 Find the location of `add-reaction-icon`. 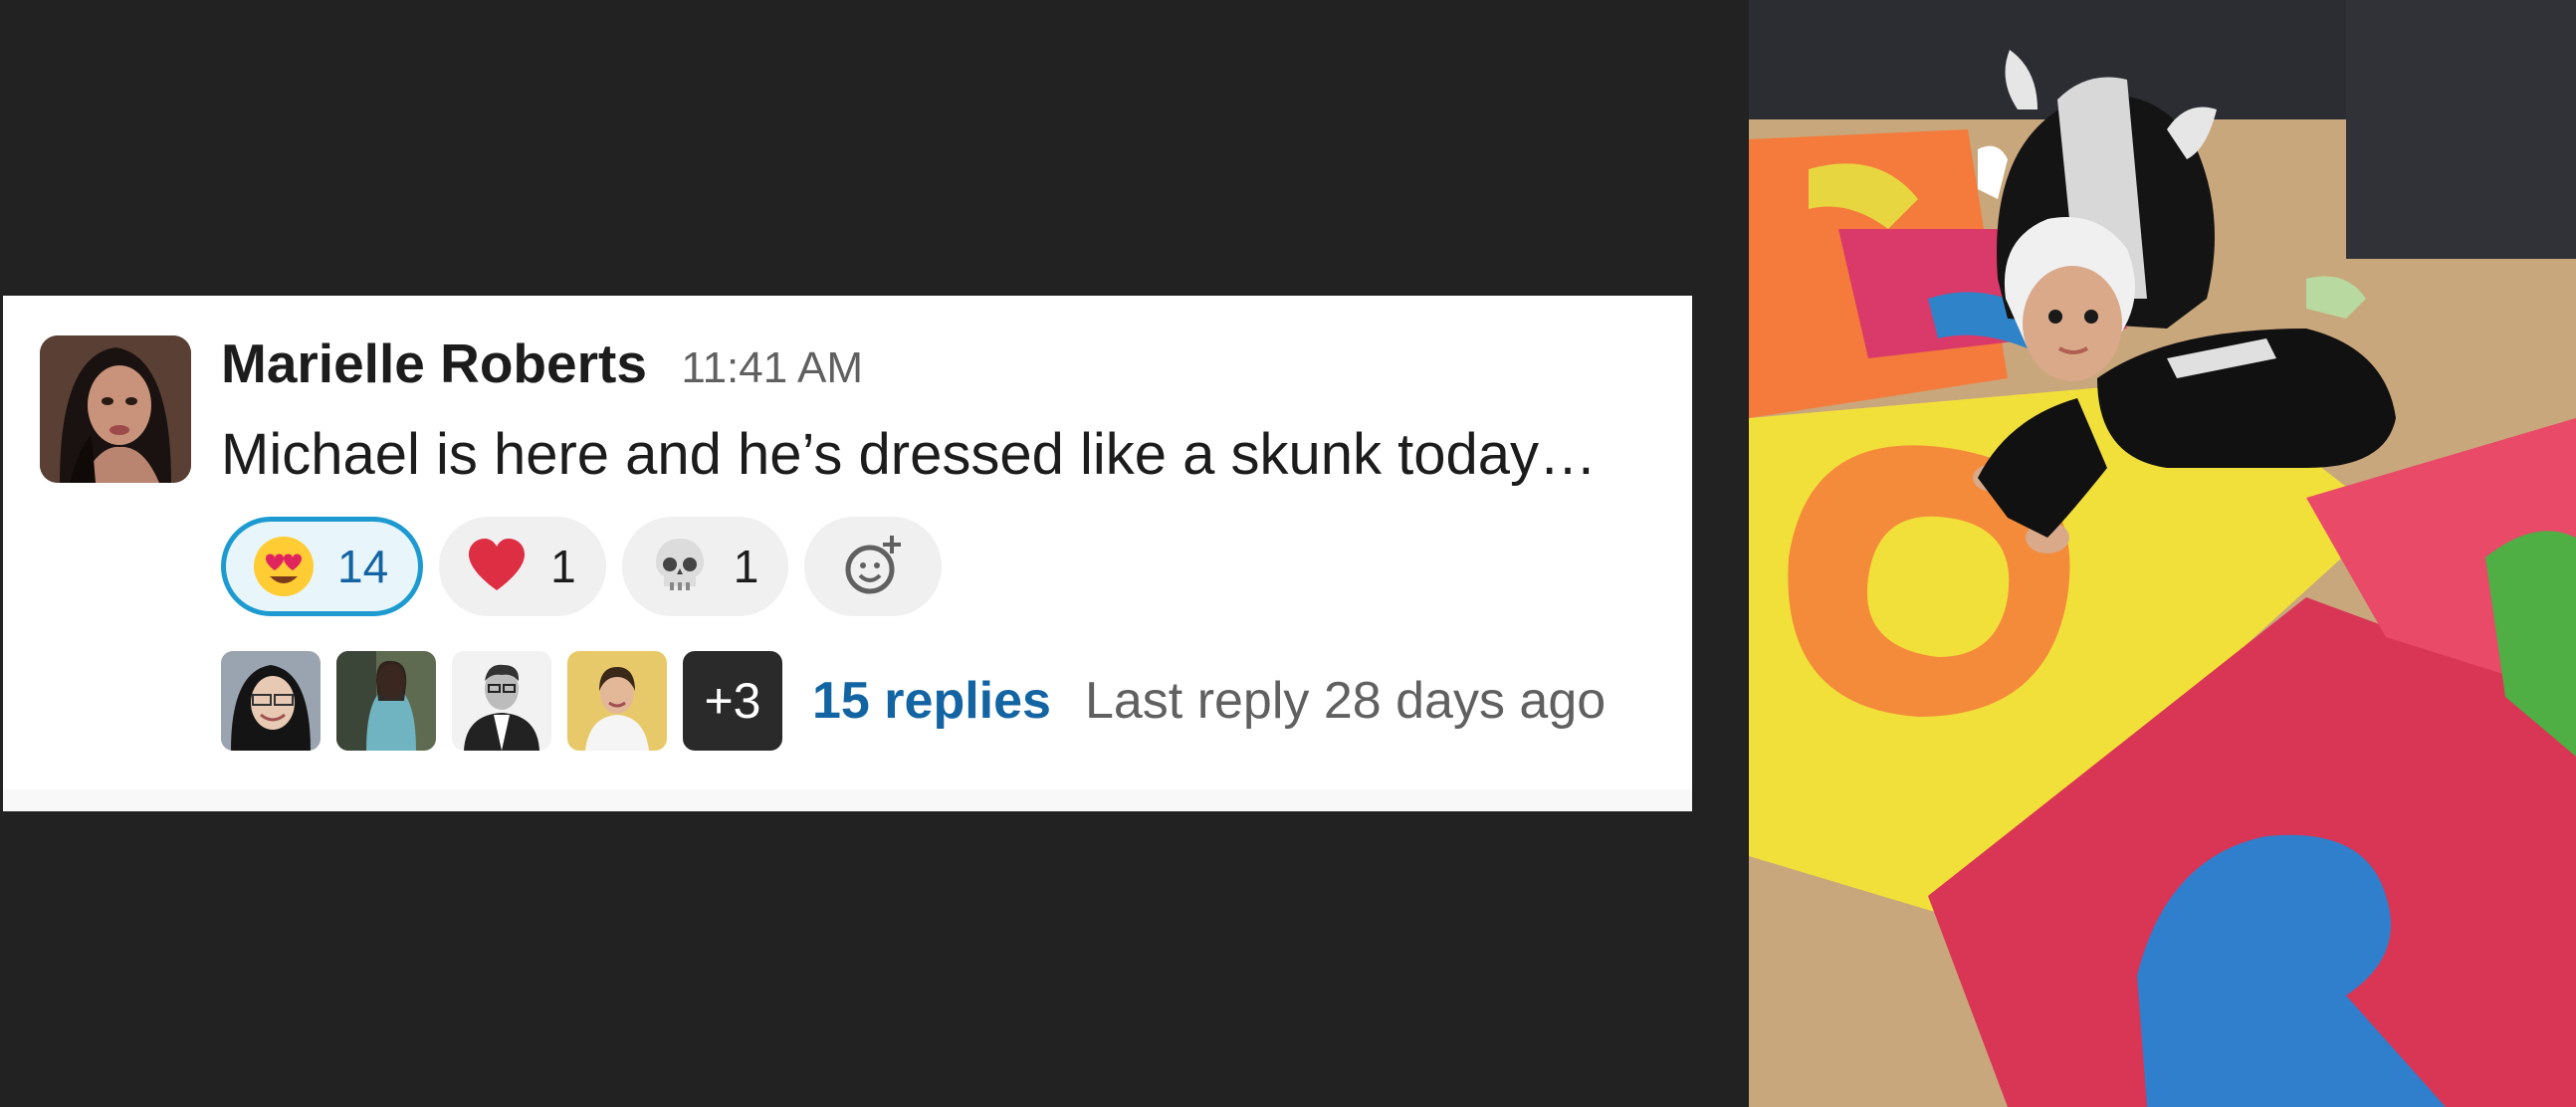

add-reaction-icon is located at coordinates (873, 566).